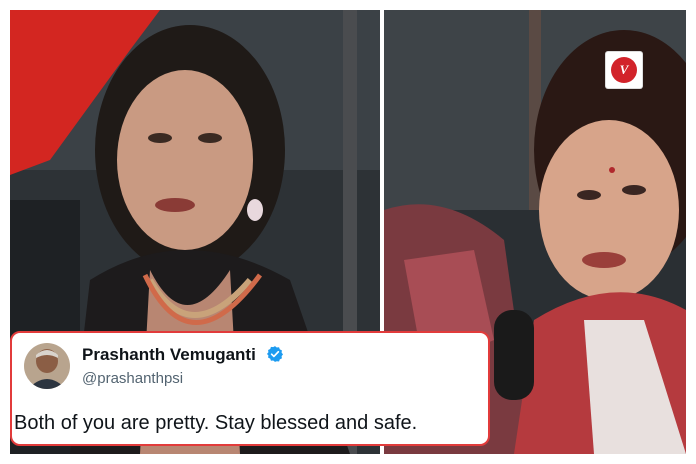 This screenshot has height=464, width=696. I want to click on verified-badge-icon, so click(275, 356).